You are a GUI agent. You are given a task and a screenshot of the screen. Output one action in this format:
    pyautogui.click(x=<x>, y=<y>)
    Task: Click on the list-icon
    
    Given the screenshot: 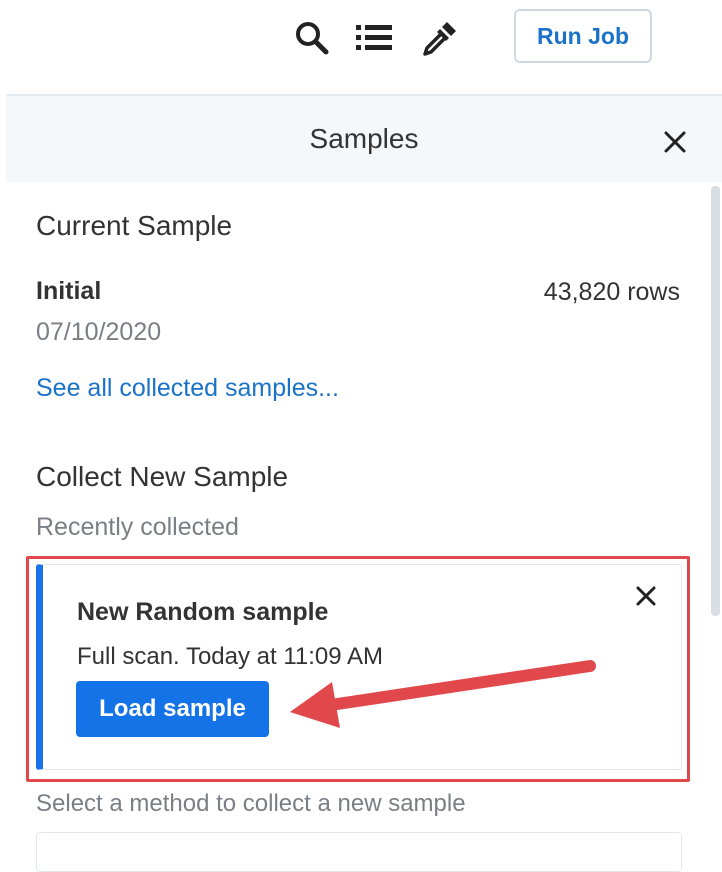 What is the action you would take?
    pyautogui.click(x=374, y=38)
    